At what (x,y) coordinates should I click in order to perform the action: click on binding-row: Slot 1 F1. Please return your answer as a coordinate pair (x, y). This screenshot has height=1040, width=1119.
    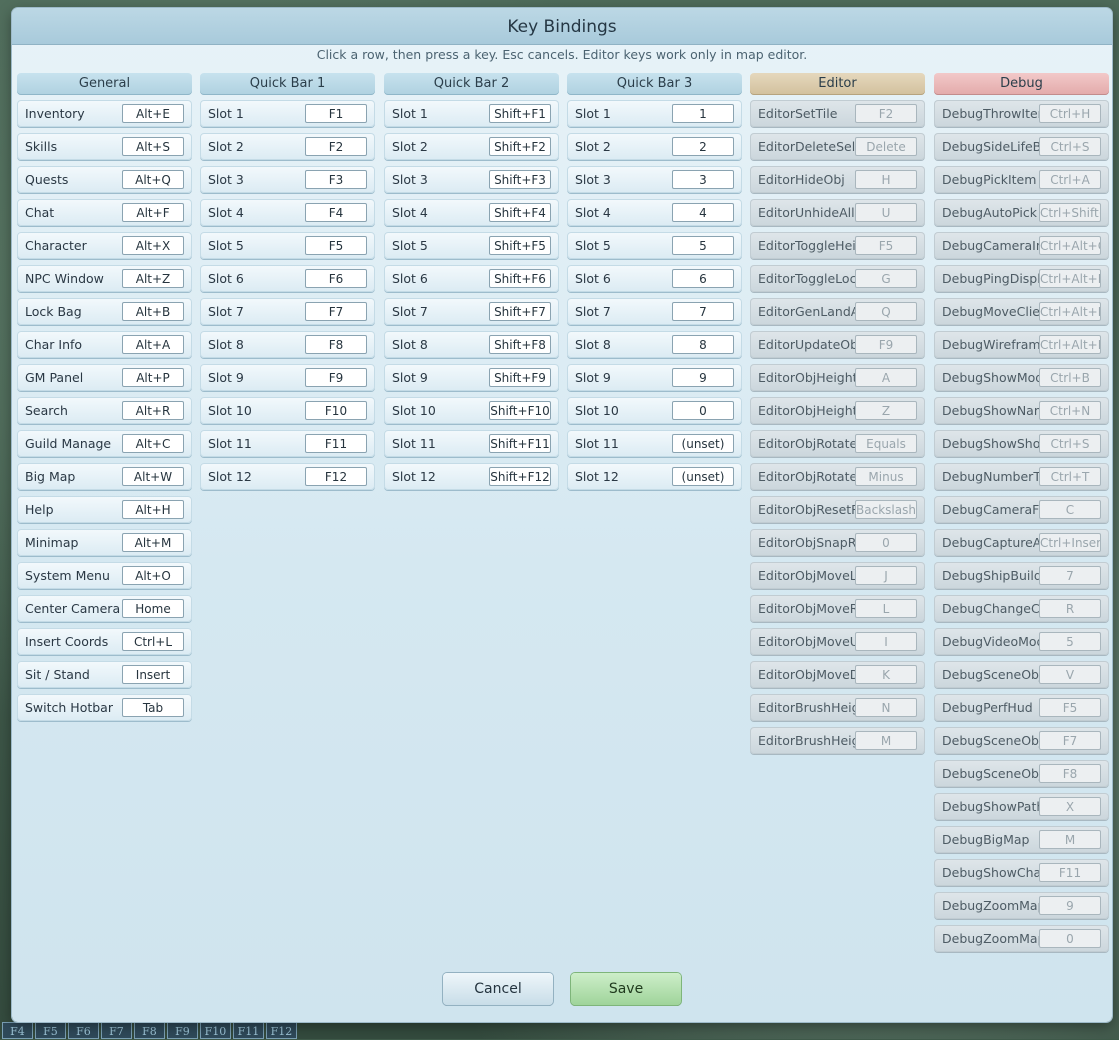
    Looking at the image, I should click on (287, 113).